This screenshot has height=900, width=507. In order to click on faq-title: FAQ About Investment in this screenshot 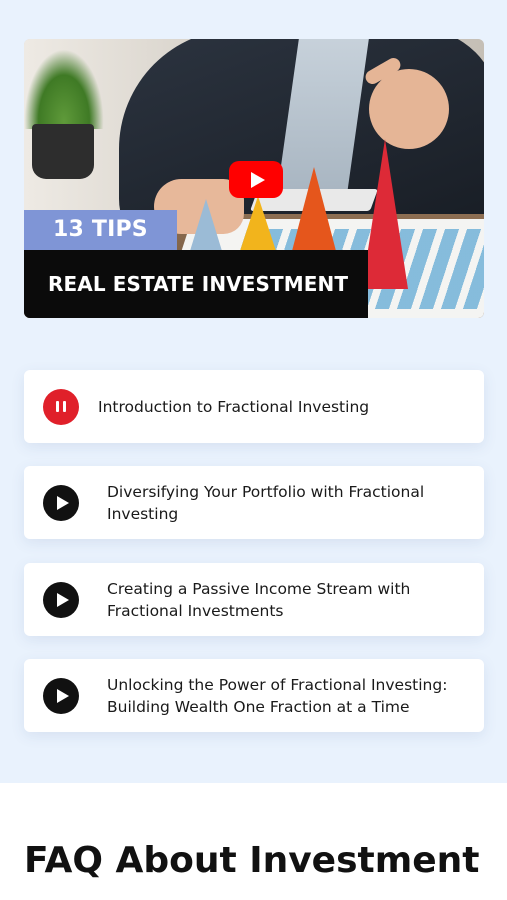, I will do `click(252, 860)`.